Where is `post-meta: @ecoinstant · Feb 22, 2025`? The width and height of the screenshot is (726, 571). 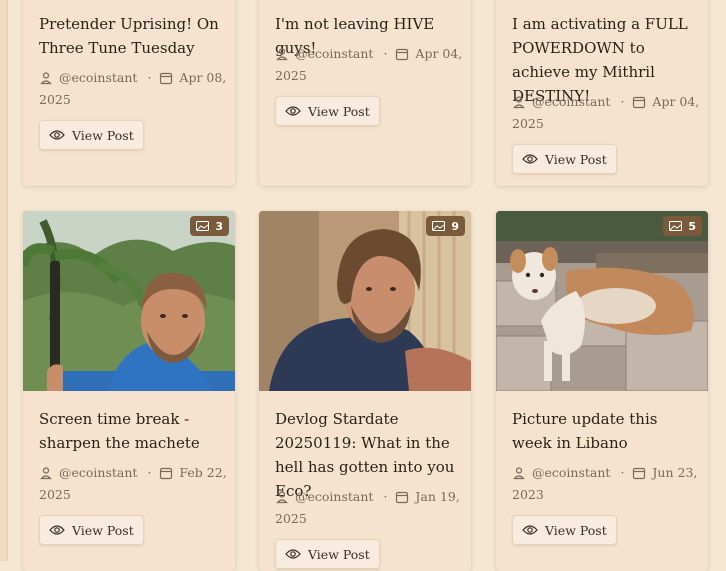 post-meta: @ecoinstant · Feb 22, 2025 is located at coordinates (133, 484).